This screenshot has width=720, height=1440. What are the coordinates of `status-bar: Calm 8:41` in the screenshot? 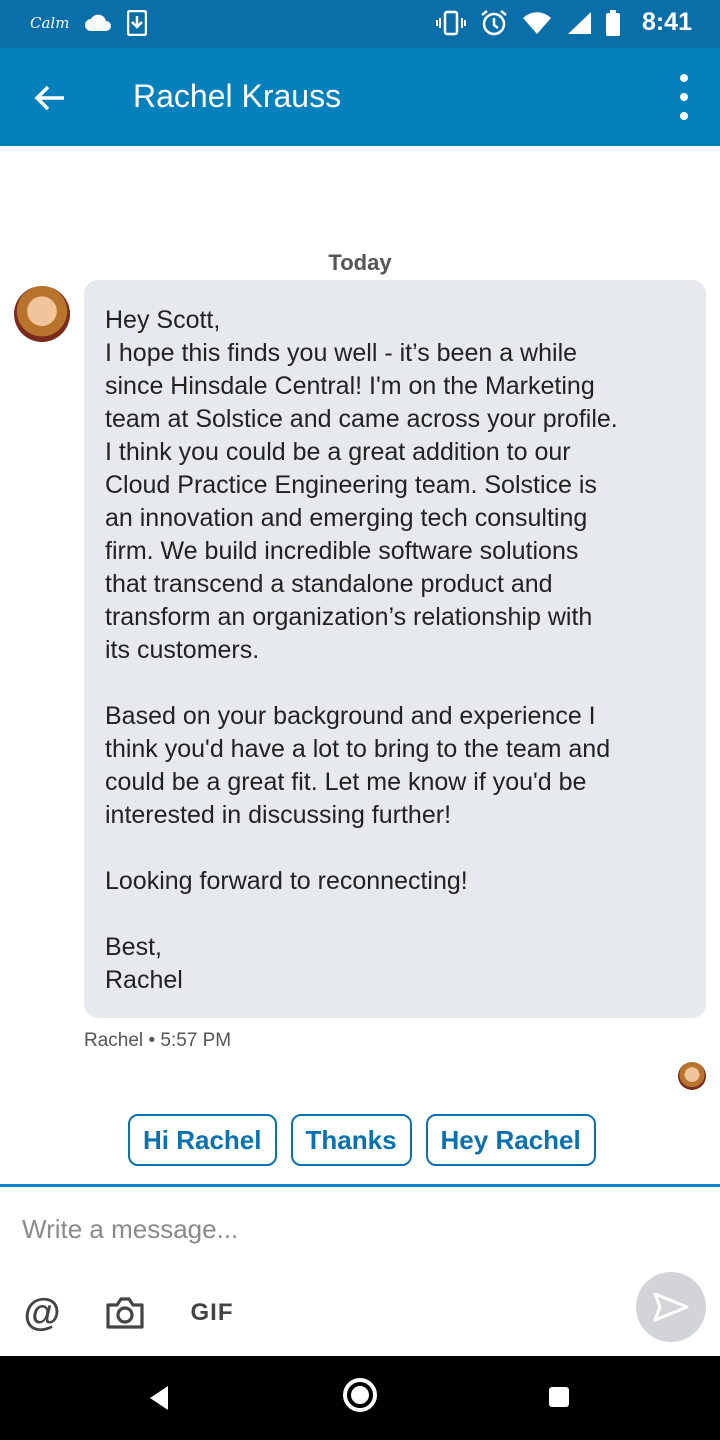 It's located at (360, 24).